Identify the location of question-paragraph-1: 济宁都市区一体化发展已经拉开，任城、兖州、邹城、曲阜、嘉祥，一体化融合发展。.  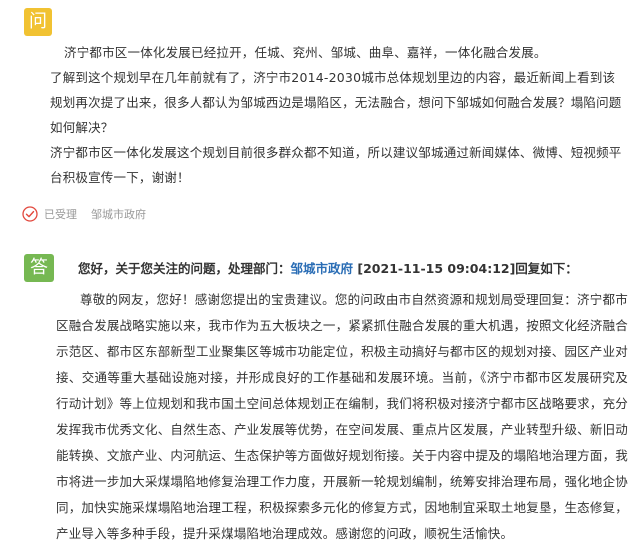
(305, 52).